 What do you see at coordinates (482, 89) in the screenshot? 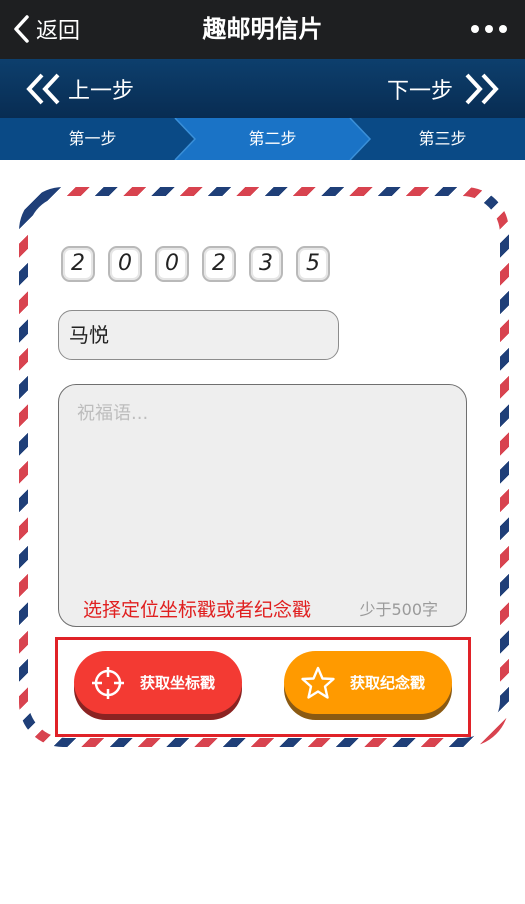
I see `double-chevron-right-icon` at bounding box center [482, 89].